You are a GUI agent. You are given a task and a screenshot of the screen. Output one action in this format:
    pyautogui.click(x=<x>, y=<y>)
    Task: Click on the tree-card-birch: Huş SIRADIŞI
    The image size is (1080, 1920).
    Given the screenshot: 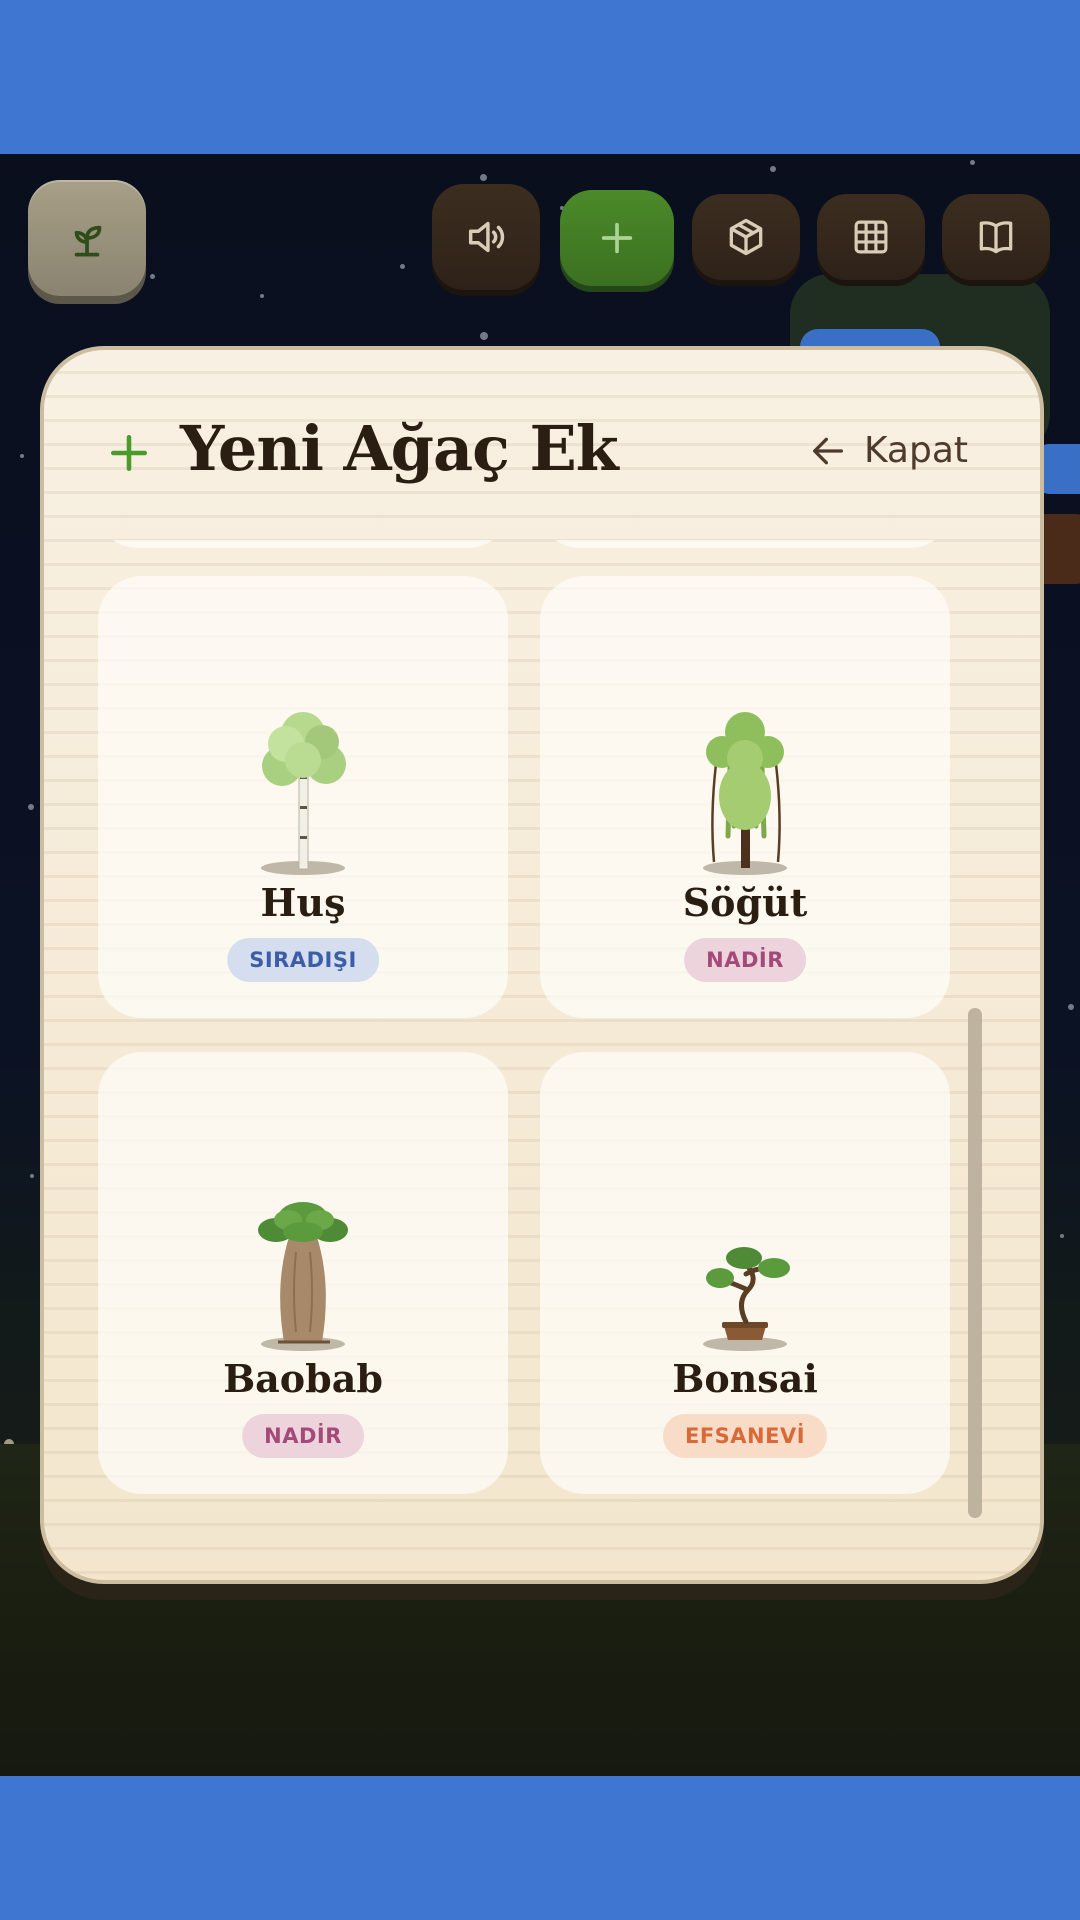 What is the action you would take?
    pyautogui.click(x=303, y=797)
    